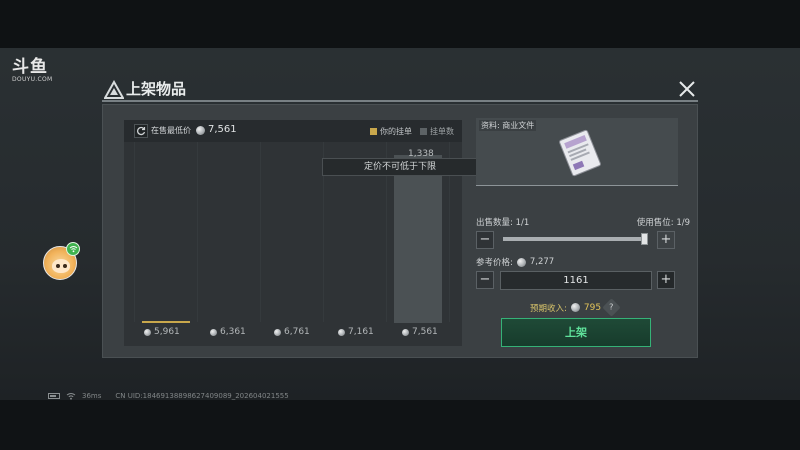 Image resolution: width=800 pixels, height=450 pixels. I want to click on triangle-logo-icon, so click(114, 89).